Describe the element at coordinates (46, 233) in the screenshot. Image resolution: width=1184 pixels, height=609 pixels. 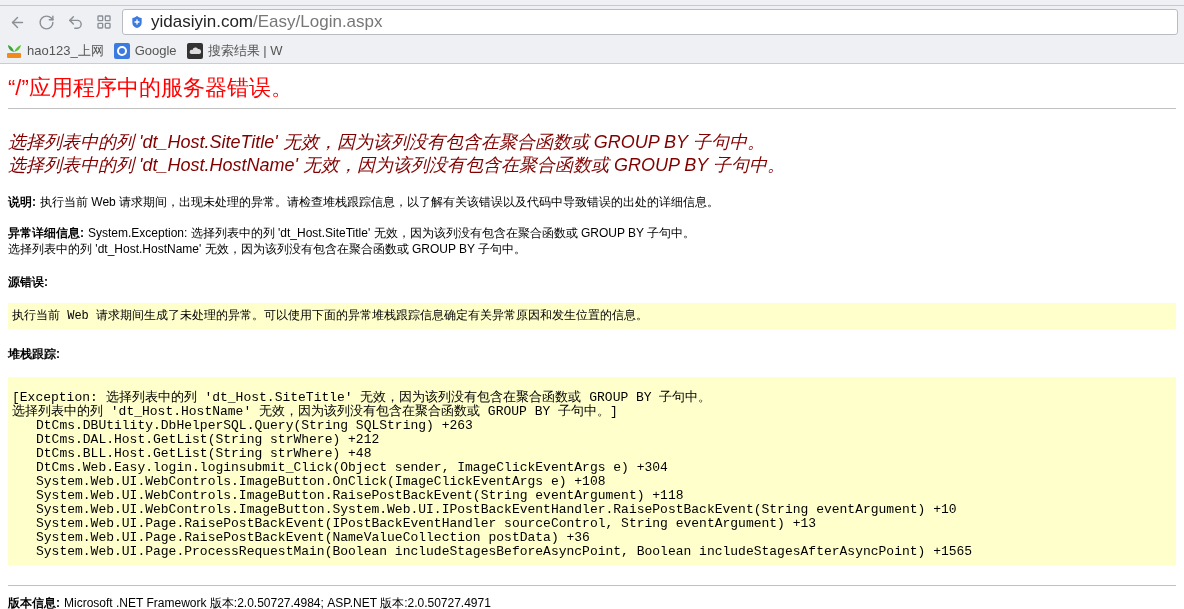
I see `section-label: 异常详细信息:` at that location.